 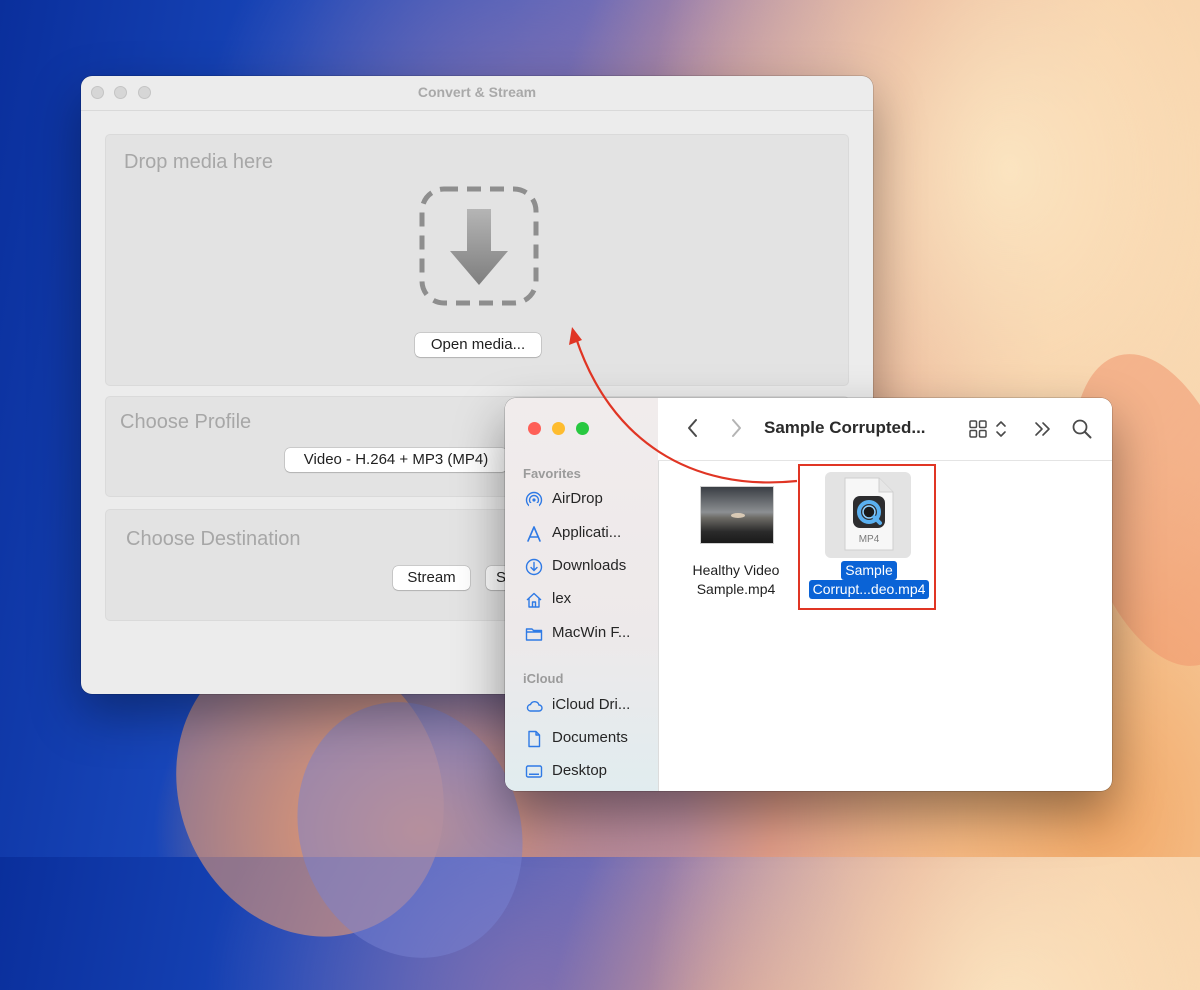 What do you see at coordinates (534, 500) in the screenshot?
I see `airdrop-icon` at bounding box center [534, 500].